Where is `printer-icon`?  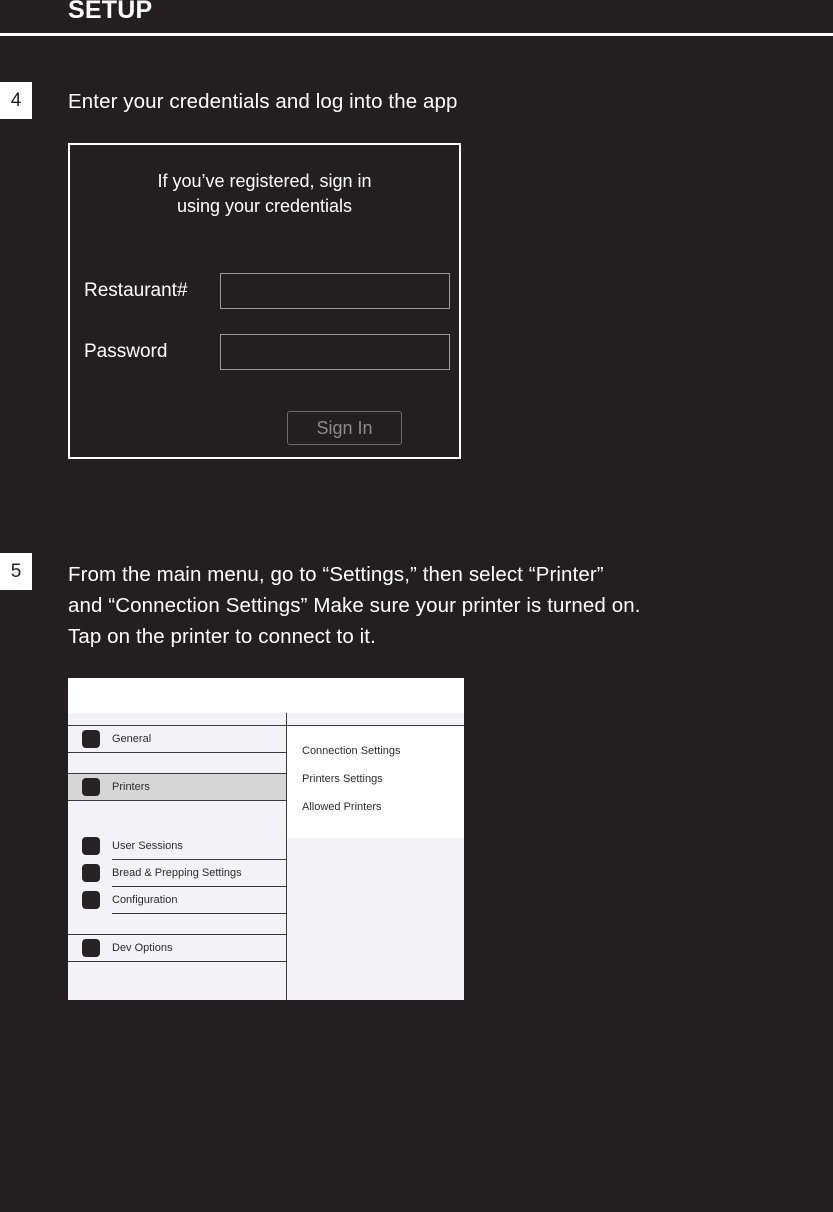
printer-icon is located at coordinates (91, 787).